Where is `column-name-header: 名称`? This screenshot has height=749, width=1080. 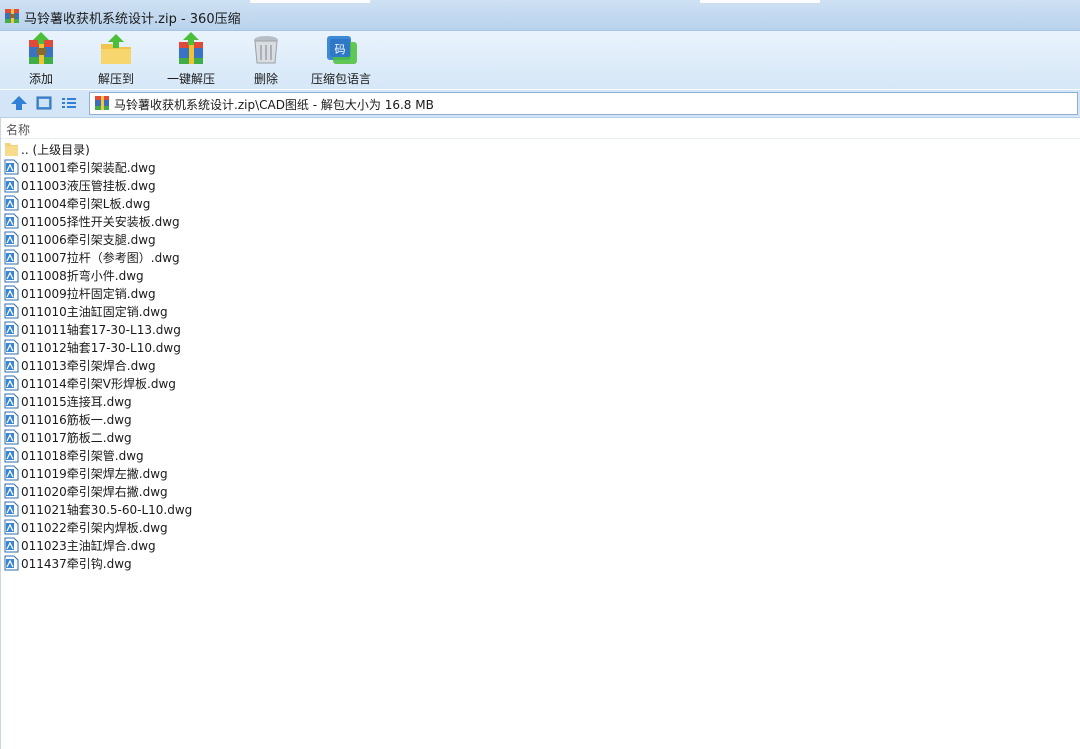 column-name-header: 名称 is located at coordinates (18, 129).